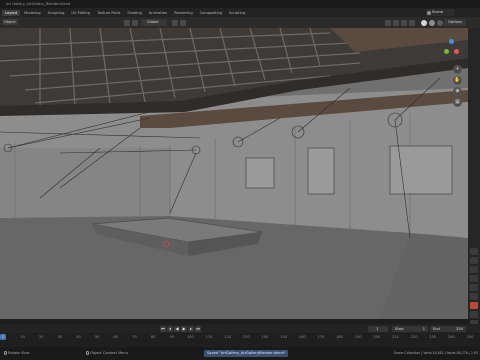 This screenshot has height=360, width=480. What do you see at coordinates (32, 13) in the screenshot?
I see `tab-modeling: Modeling` at bounding box center [32, 13].